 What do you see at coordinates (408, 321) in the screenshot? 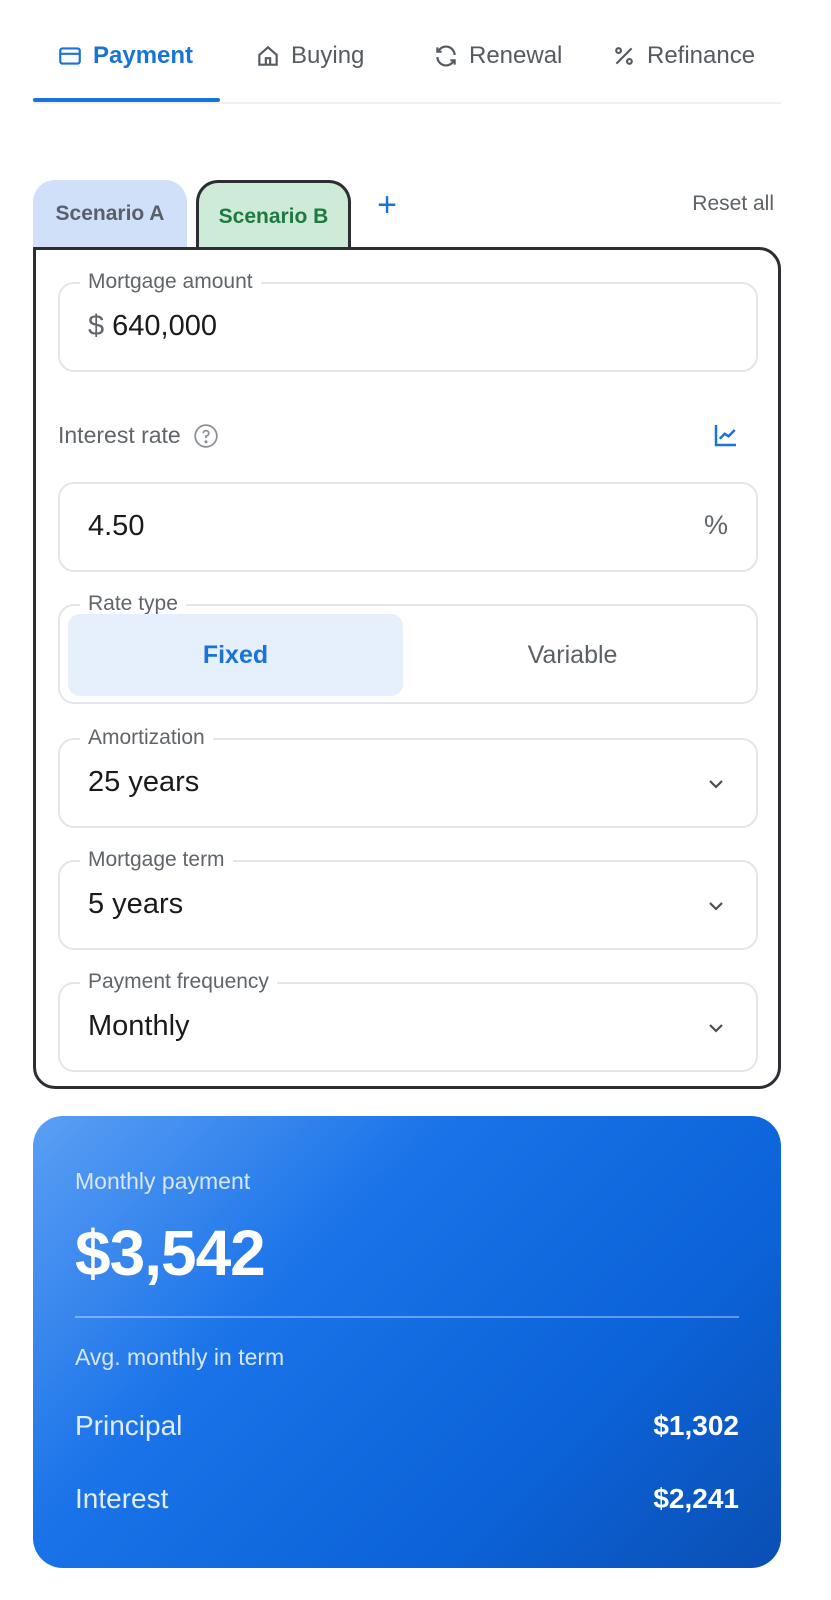
I see `mortgage-amount-field: Mortgage amount $640,000` at bounding box center [408, 321].